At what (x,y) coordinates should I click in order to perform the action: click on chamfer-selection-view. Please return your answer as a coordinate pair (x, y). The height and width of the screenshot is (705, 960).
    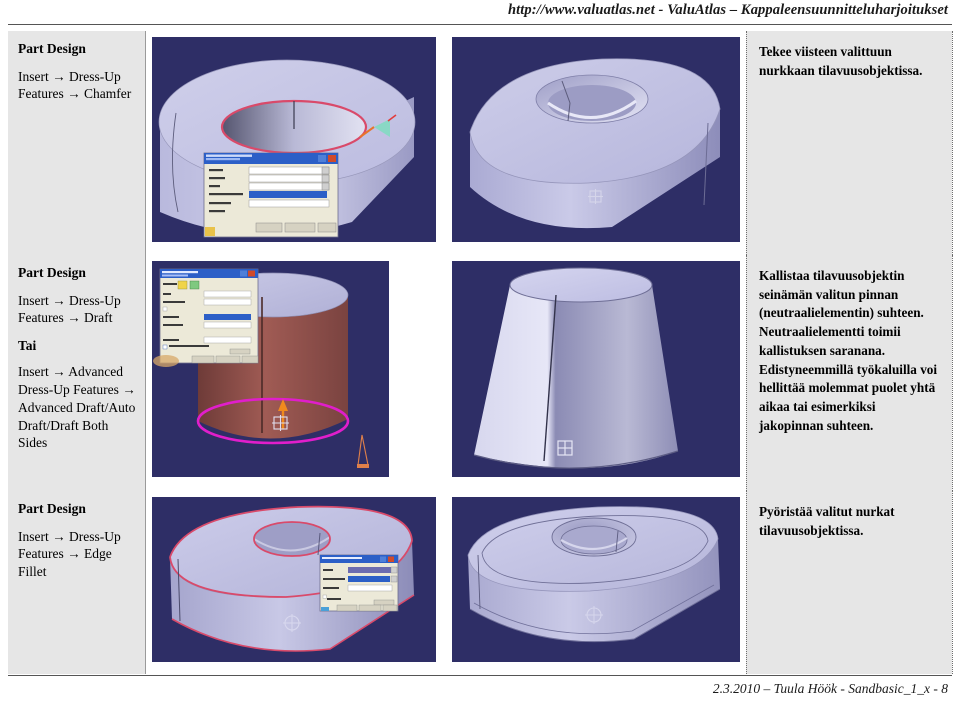
    Looking at the image, I should click on (294, 139).